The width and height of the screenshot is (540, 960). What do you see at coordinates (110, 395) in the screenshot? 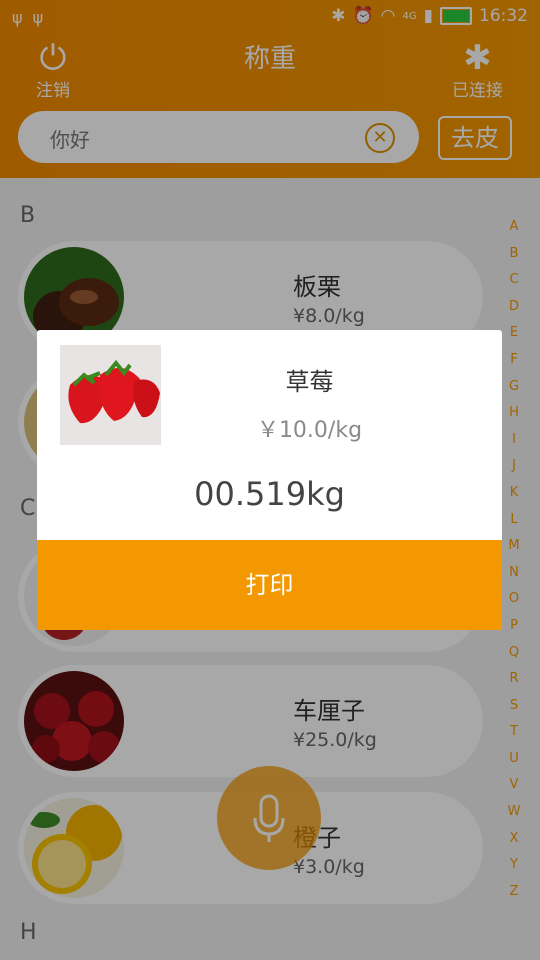
I see `strawberry-image` at bounding box center [110, 395].